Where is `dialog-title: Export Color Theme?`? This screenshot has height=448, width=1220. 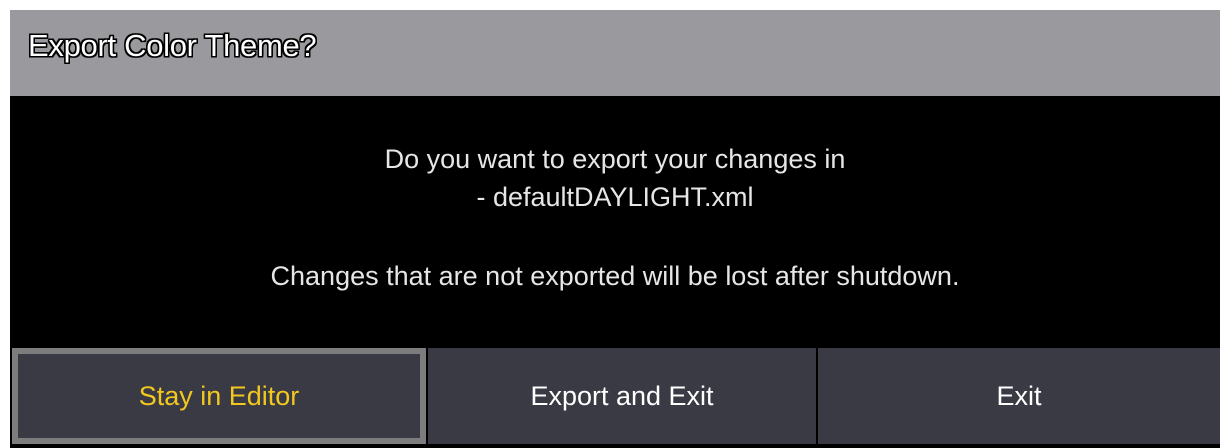
dialog-title: Export Color Theme? is located at coordinates (172, 45).